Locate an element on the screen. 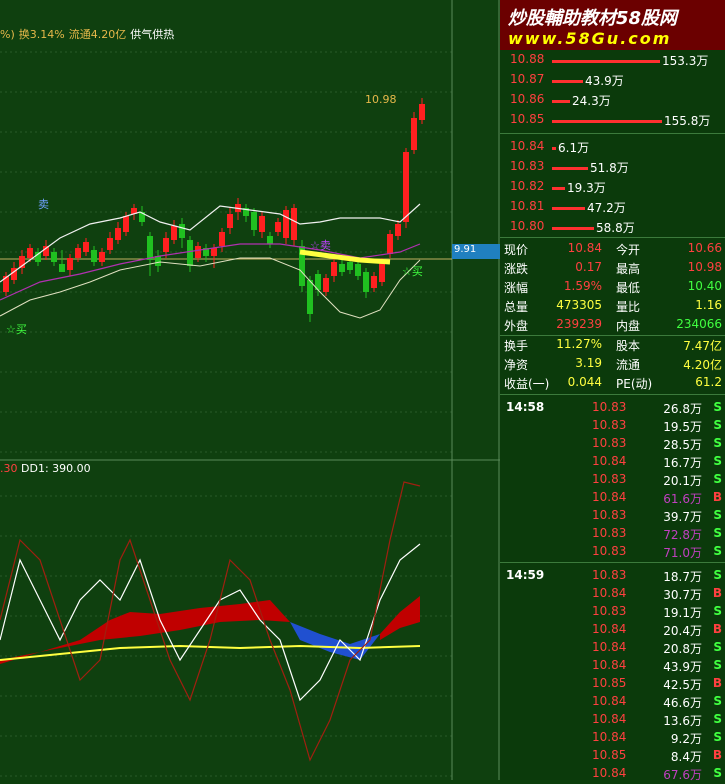 The image size is (725, 784). tick-volume: 20.8万 is located at coordinates (682, 649).